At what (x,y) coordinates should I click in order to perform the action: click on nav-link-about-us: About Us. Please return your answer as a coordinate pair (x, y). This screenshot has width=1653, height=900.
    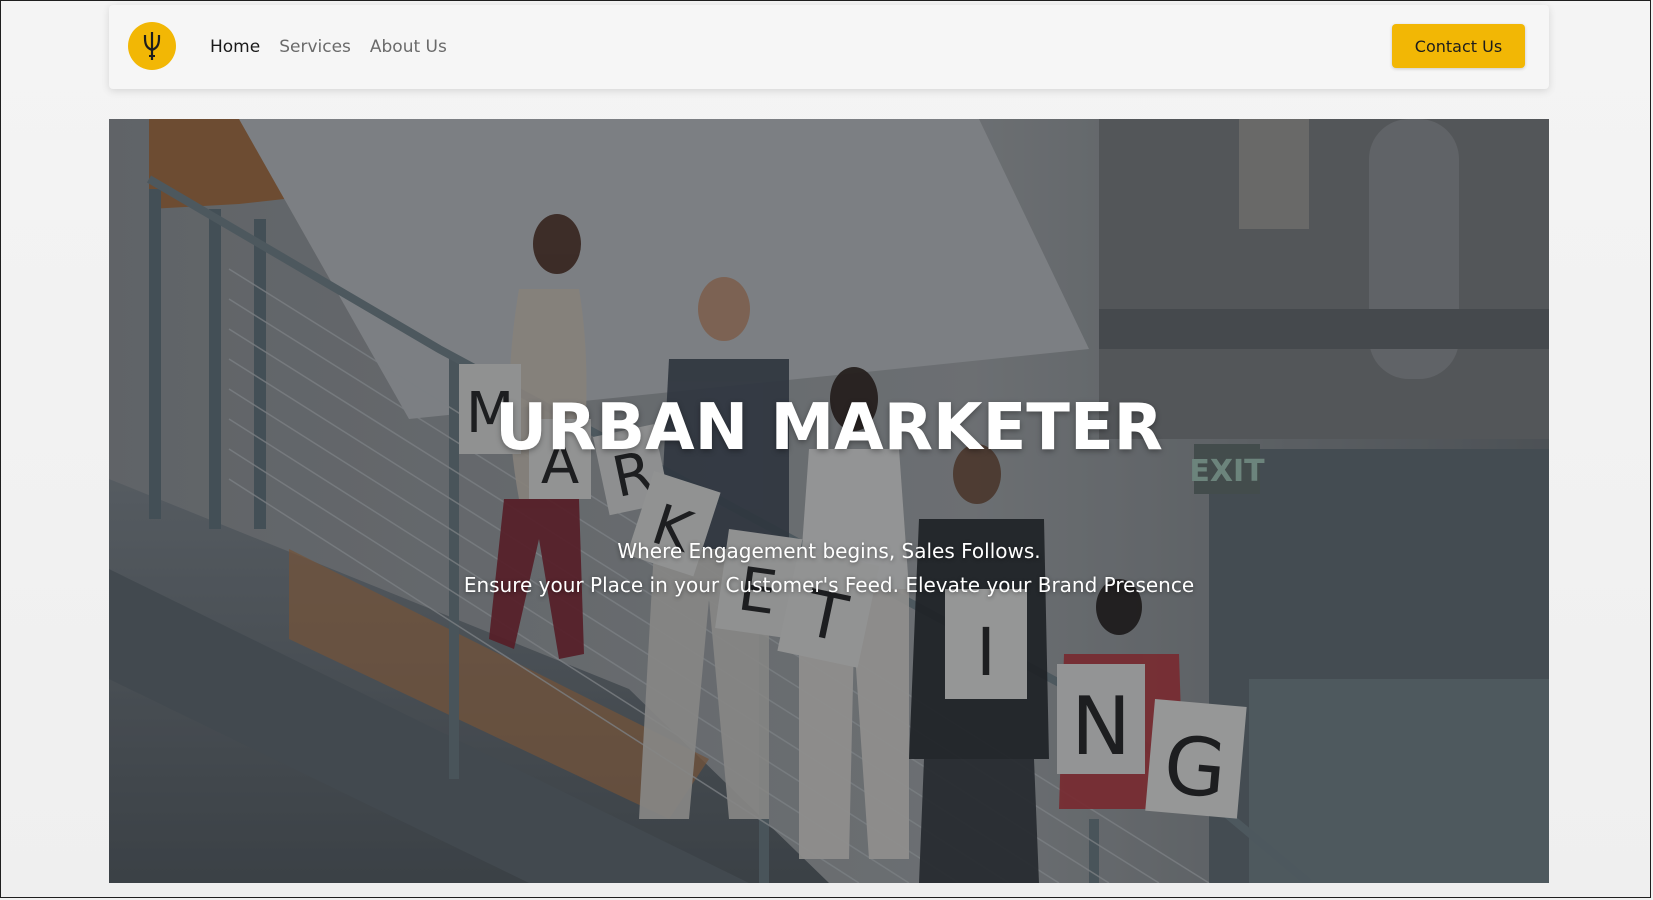
    Looking at the image, I should click on (408, 47).